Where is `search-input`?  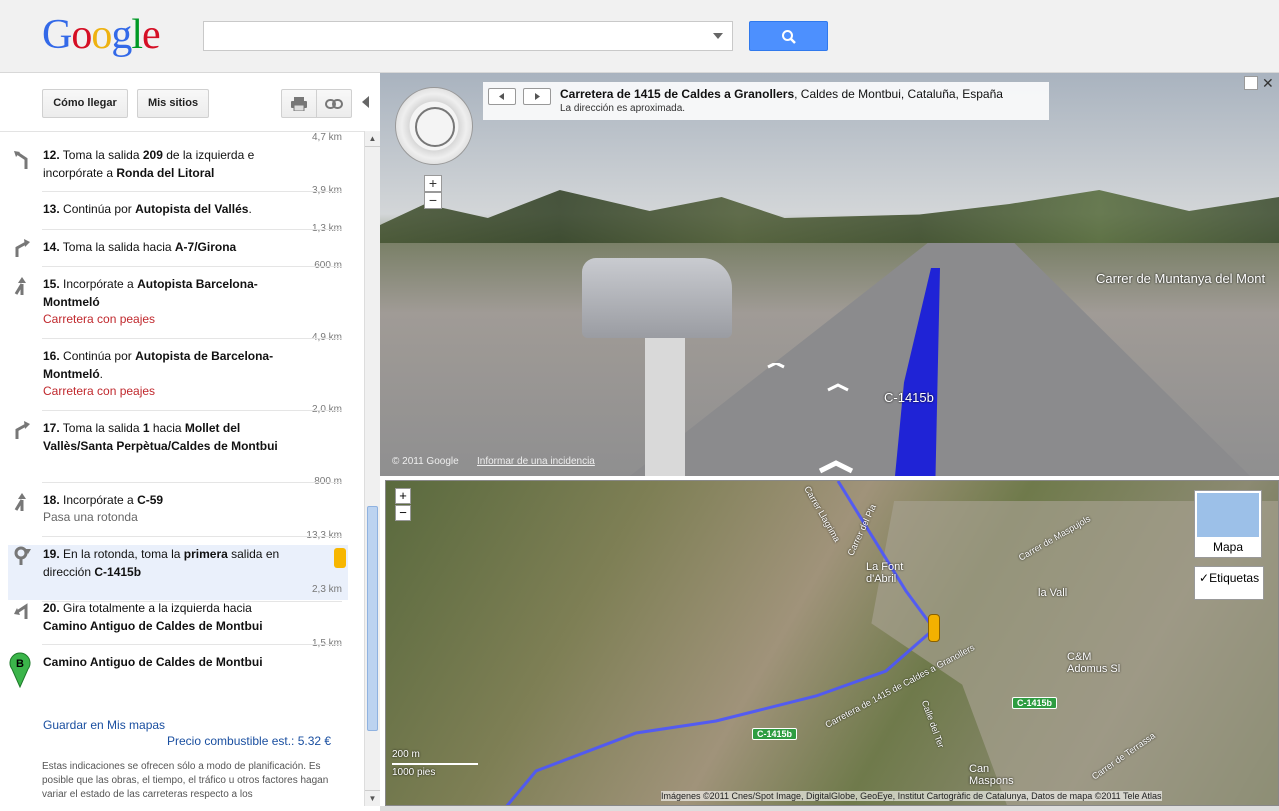 search-input is located at coordinates (468, 36).